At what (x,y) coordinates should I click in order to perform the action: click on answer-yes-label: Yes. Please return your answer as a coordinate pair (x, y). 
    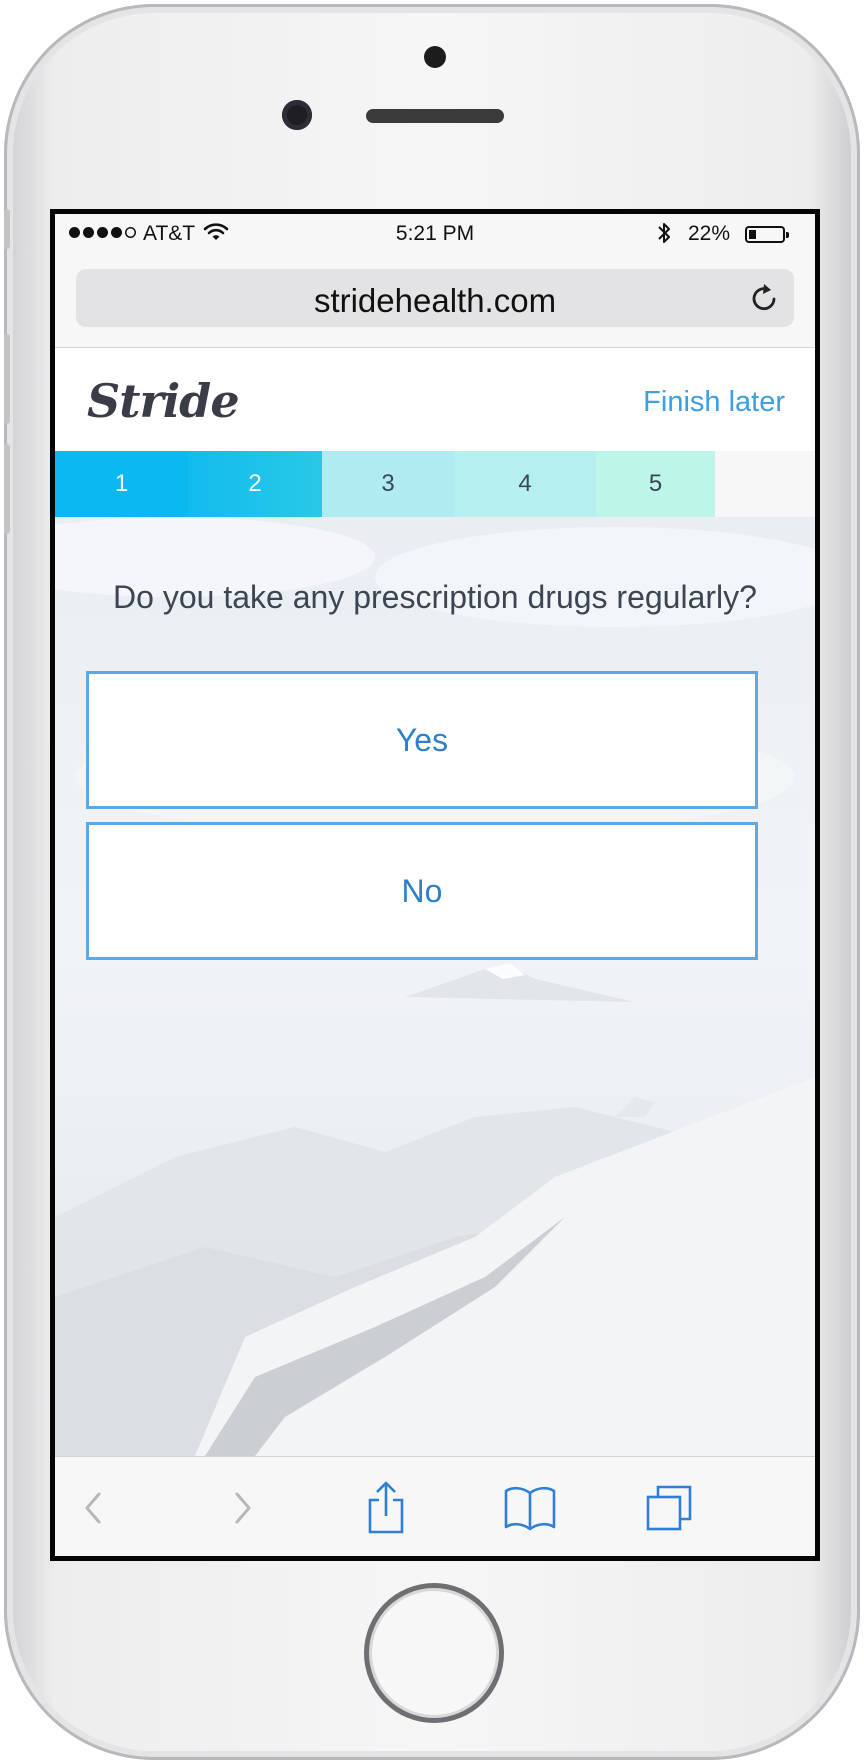
    Looking at the image, I should click on (422, 739).